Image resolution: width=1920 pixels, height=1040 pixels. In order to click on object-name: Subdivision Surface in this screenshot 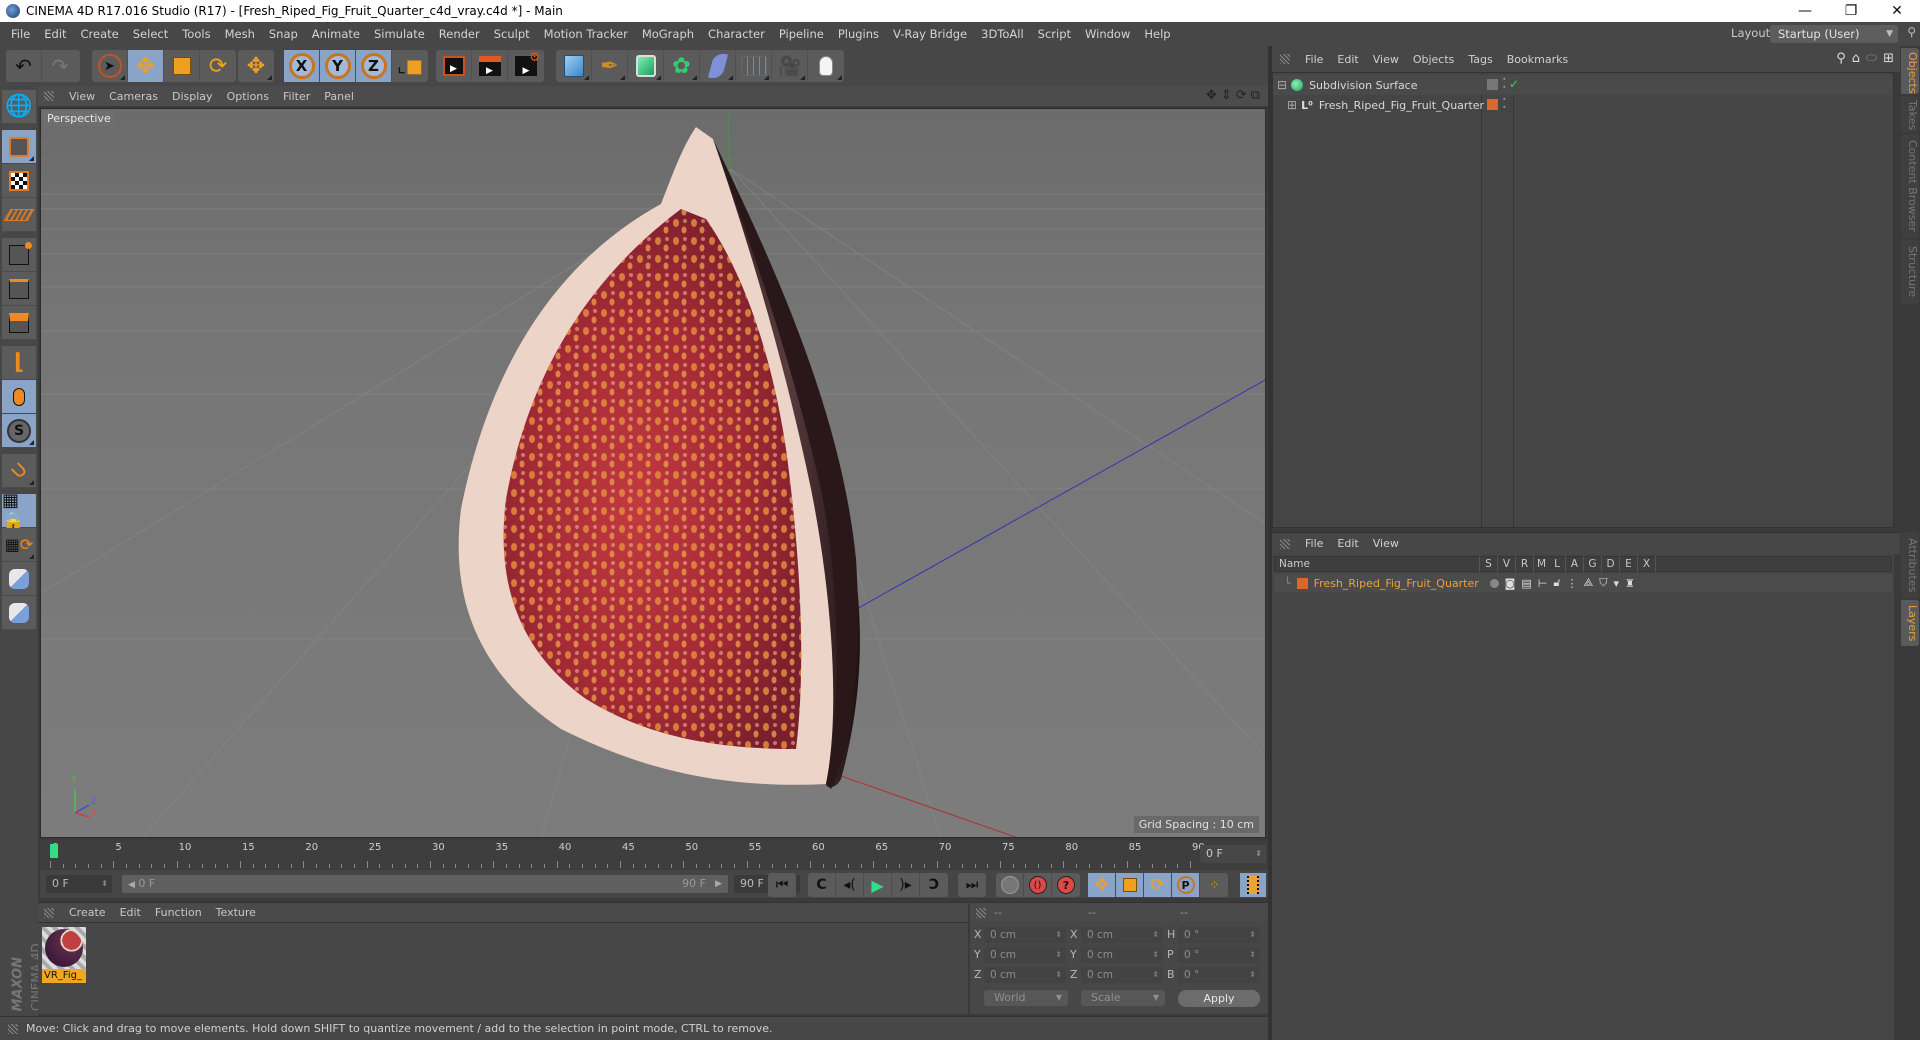, I will do `click(1363, 85)`.